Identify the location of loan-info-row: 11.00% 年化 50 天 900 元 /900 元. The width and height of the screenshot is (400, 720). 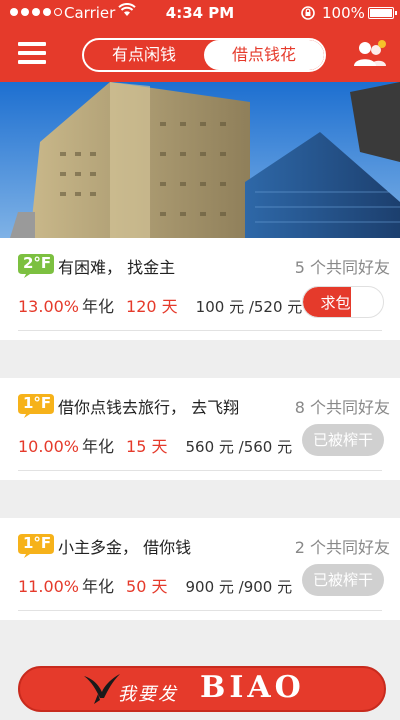
(155, 586).